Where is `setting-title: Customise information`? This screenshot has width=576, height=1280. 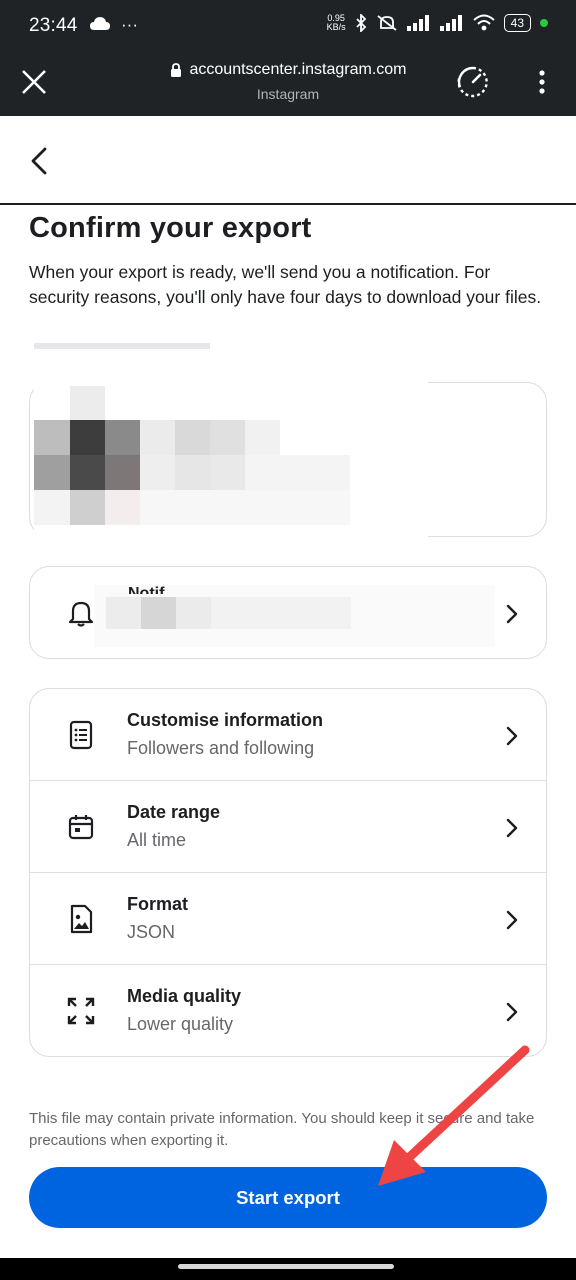
setting-title: Customise information is located at coordinates (225, 720).